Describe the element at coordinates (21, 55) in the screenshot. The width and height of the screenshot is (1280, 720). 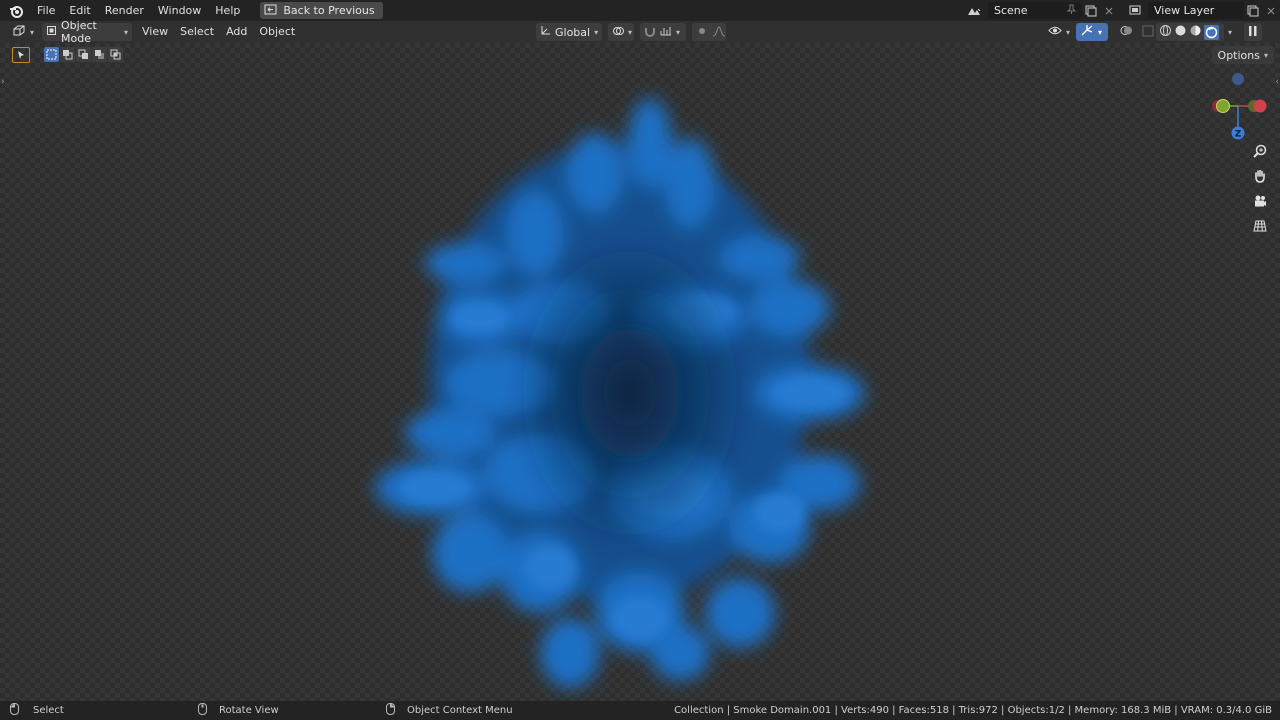
I see `select-tool-icon` at that location.